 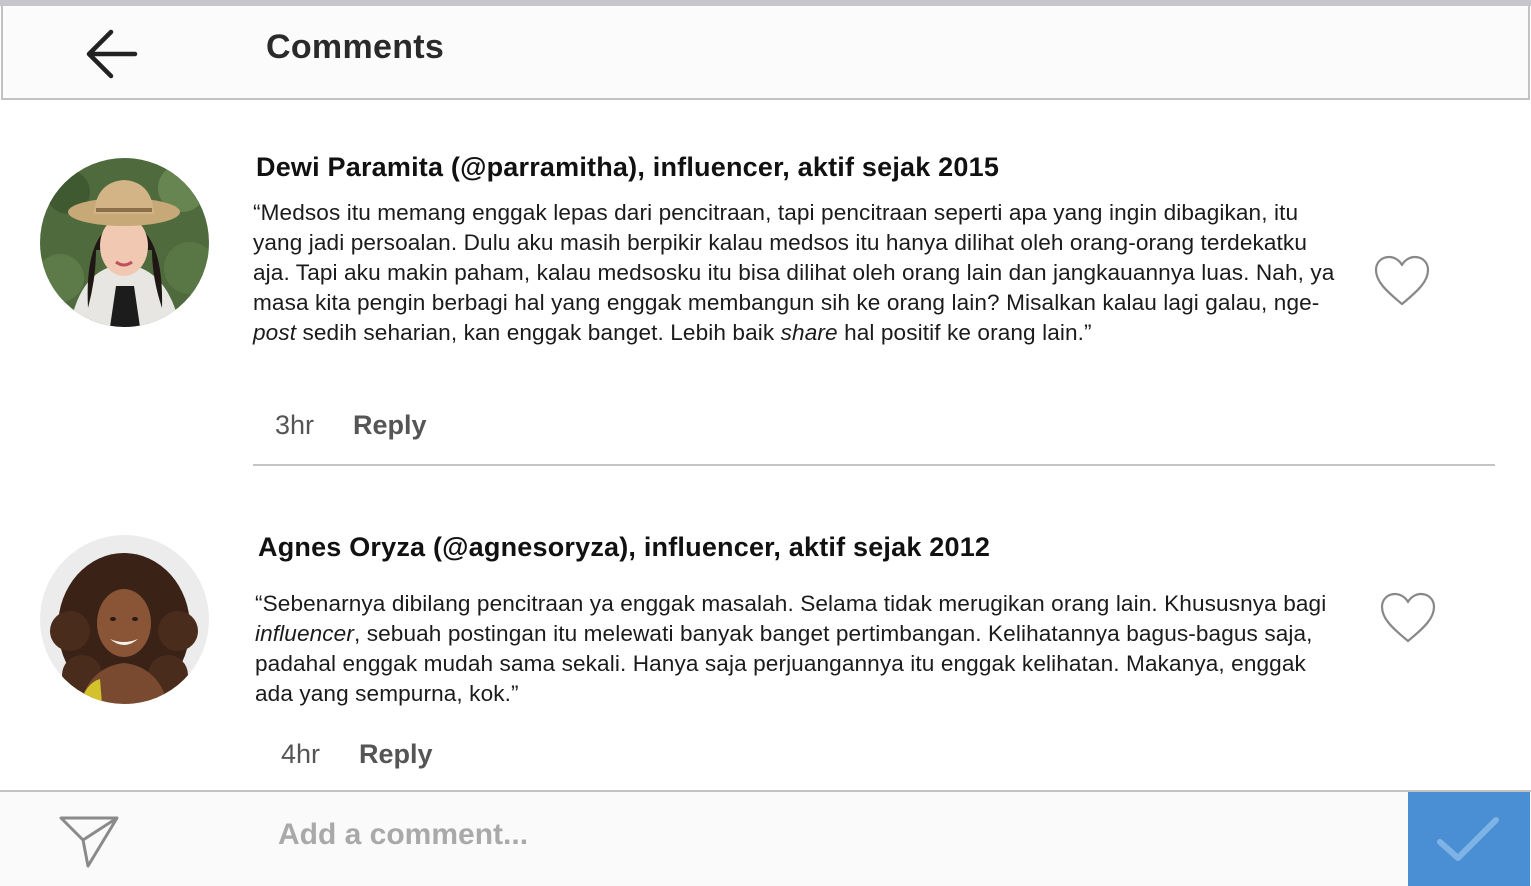 What do you see at coordinates (275, 332) in the screenshot?
I see `emphasized-text: post` at bounding box center [275, 332].